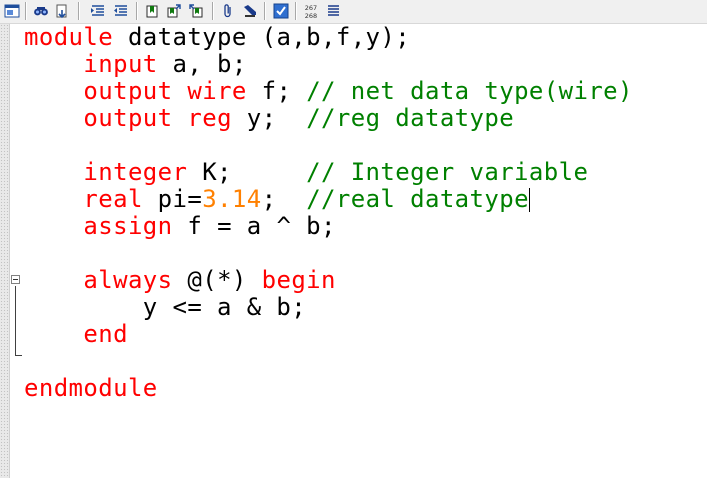  I want to click on attach-icon, so click(228, 11).